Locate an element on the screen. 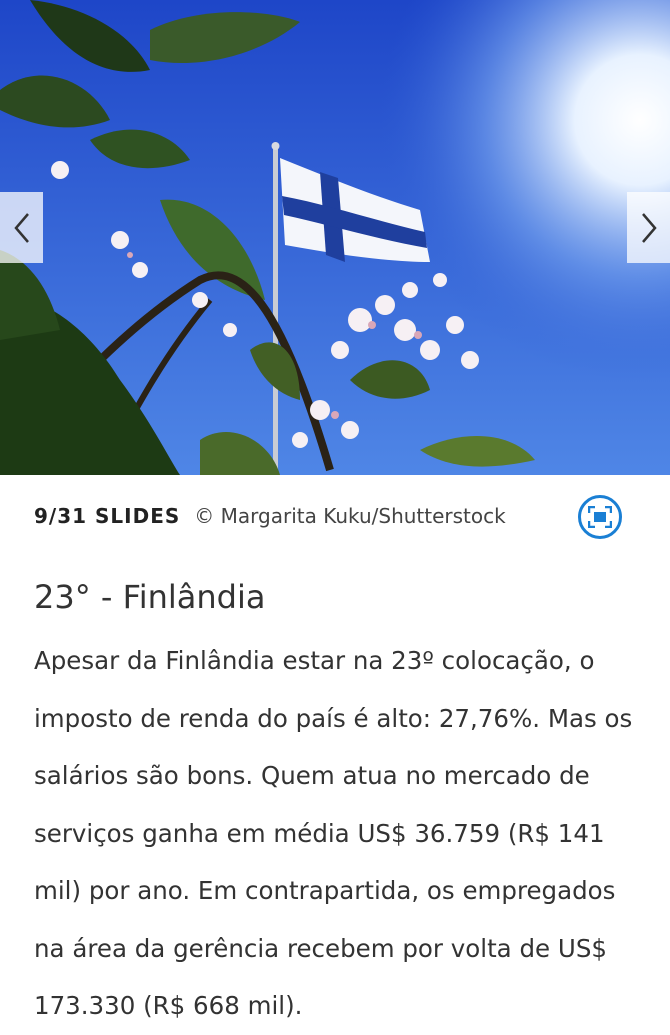 Image resolution: width=670 pixels, height=1035 pixels. slide-counter: 9/31 SLIDES is located at coordinates (107, 516).